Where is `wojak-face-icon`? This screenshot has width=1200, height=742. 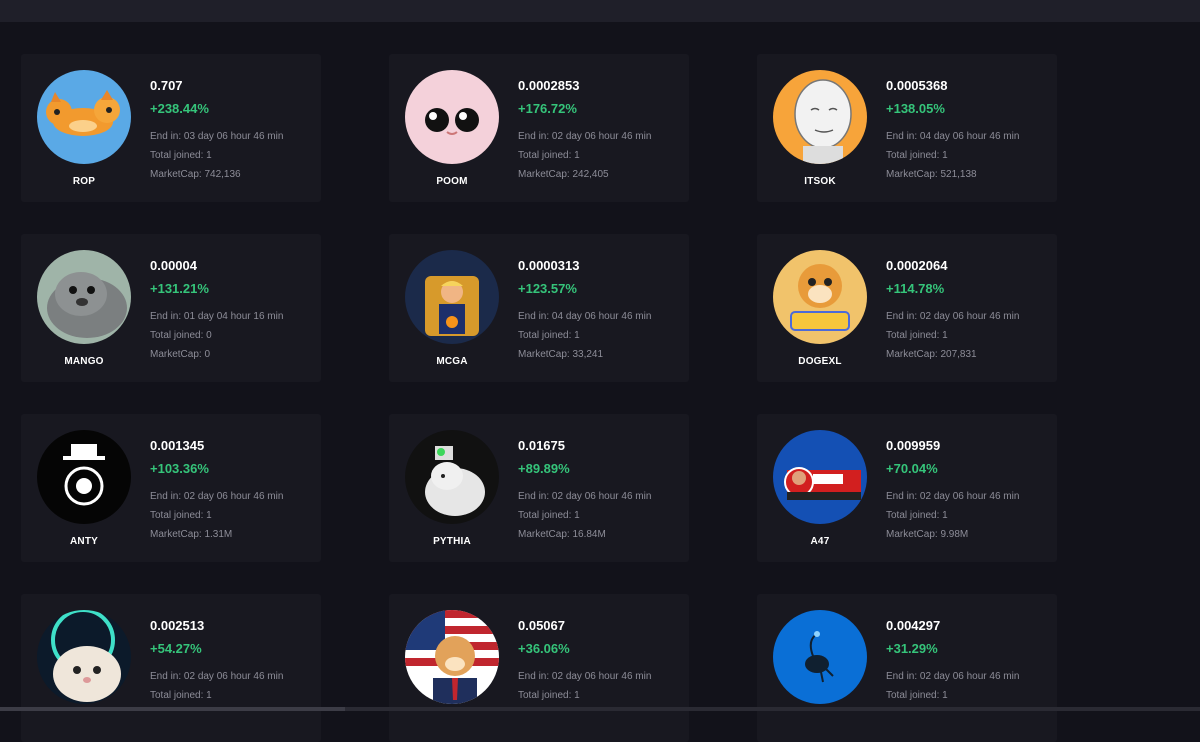
wojak-face-icon is located at coordinates (820, 117).